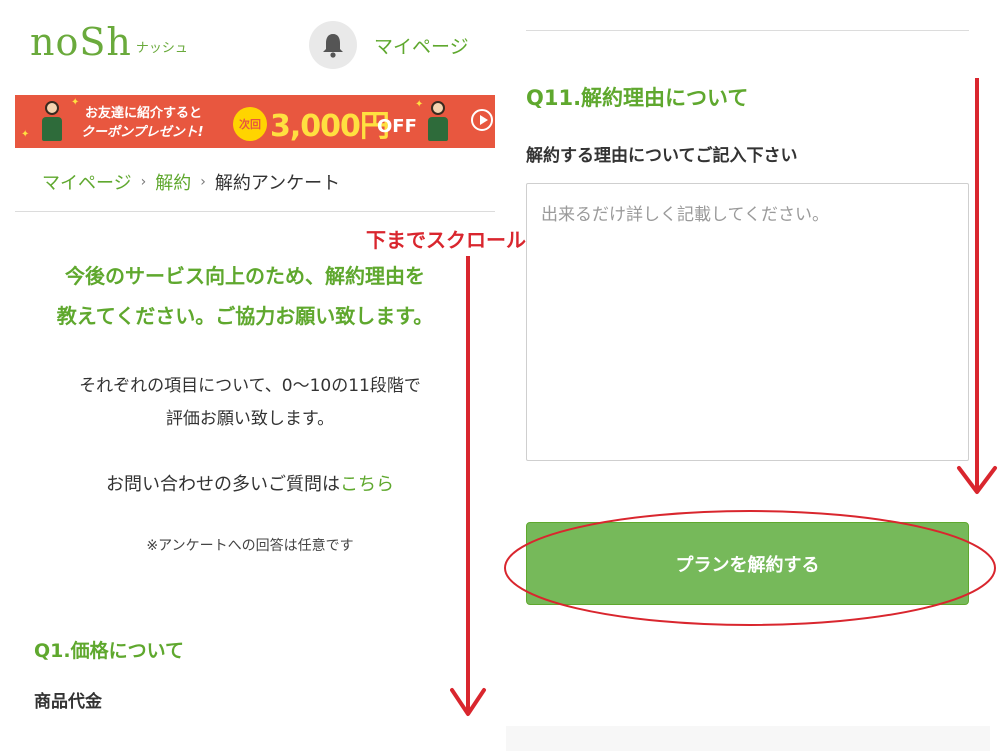 The image size is (1000, 751). Describe the element at coordinates (397, 126) in the screenshot. I see `banner-off-text: OFF` at that location.